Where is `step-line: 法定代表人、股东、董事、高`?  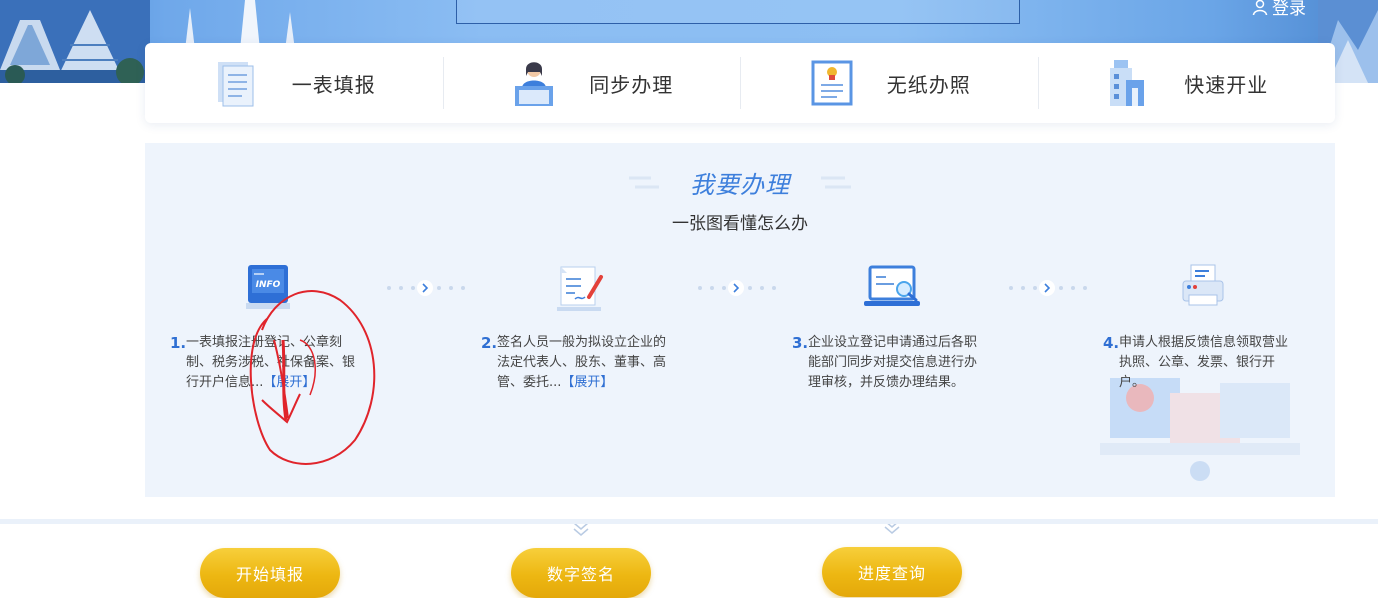 step-line: 法定代表人、股东、董事、高 is located at coordinates (582, 362).